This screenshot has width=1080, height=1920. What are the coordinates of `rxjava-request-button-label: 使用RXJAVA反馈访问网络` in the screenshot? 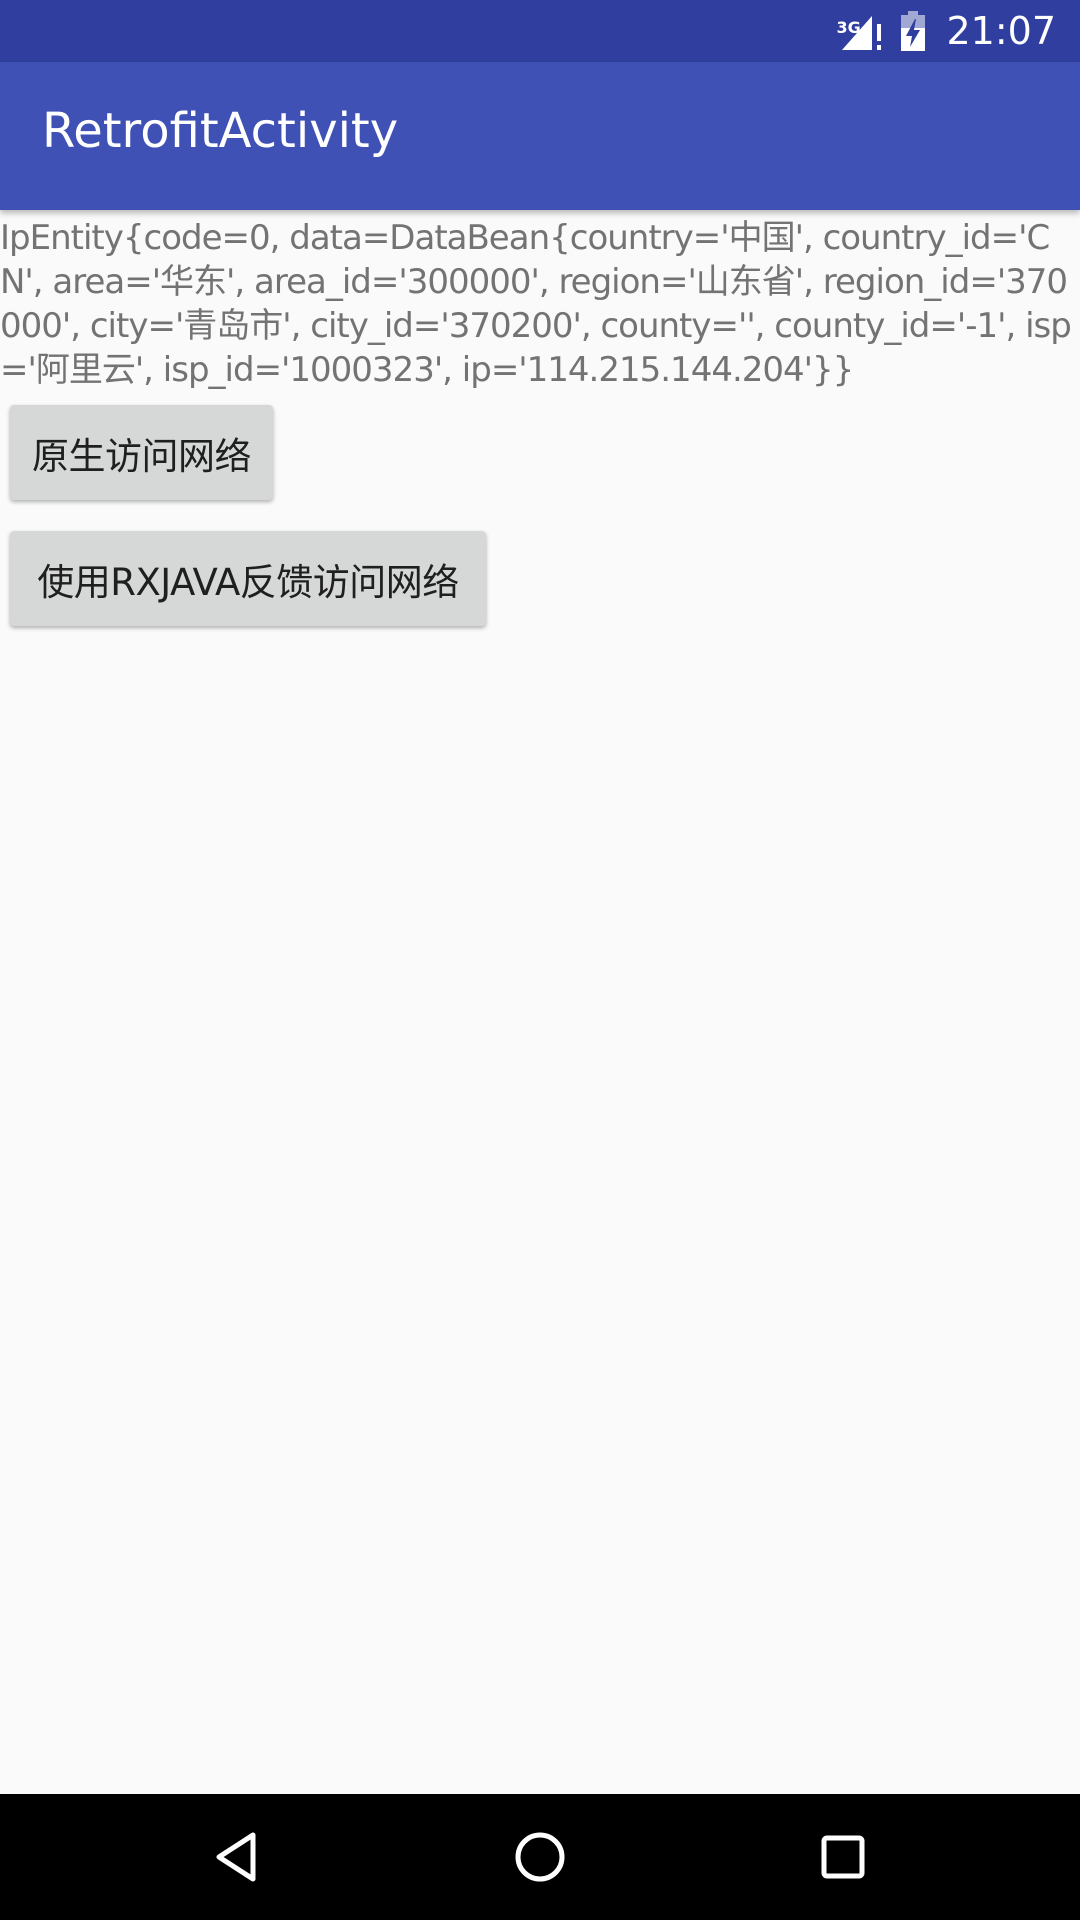 It's located at (248, 582).